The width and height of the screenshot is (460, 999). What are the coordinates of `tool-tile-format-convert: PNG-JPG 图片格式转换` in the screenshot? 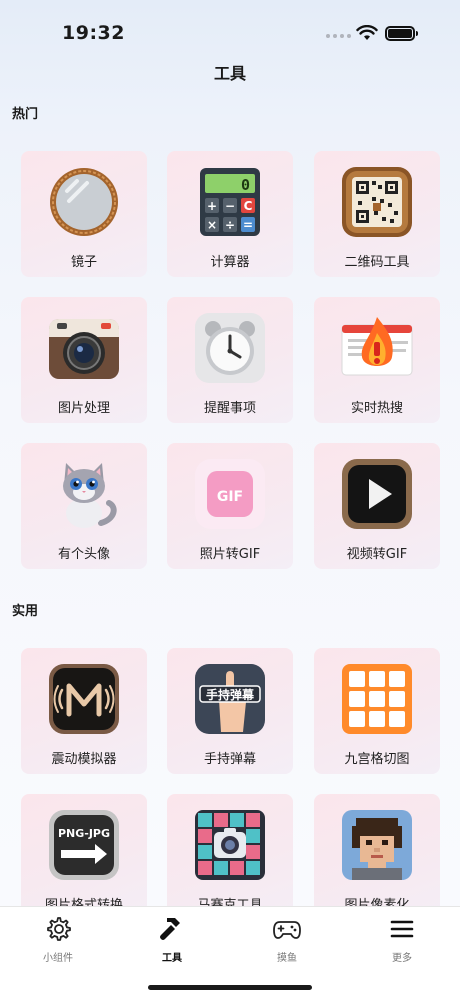 It's located at (84, 857).